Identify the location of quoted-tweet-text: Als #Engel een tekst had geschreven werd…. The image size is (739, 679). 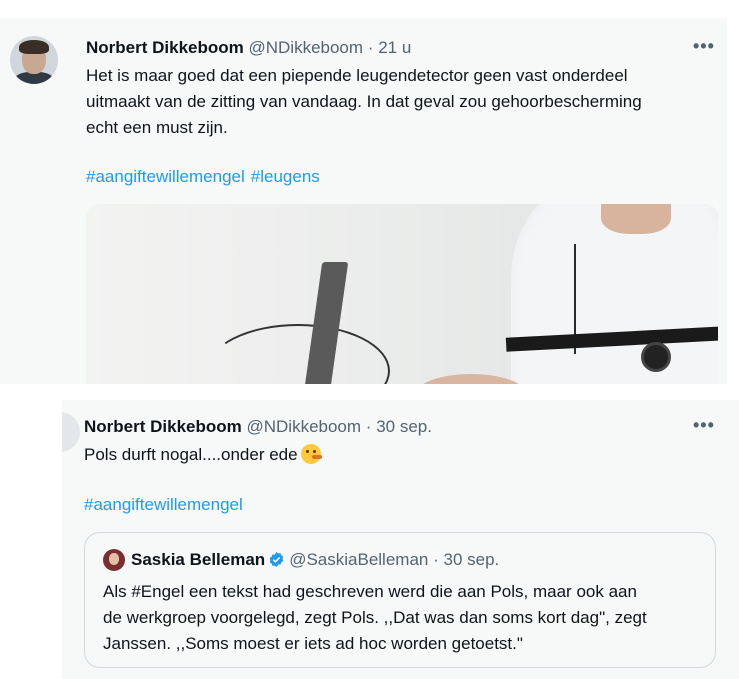
(403, 618).